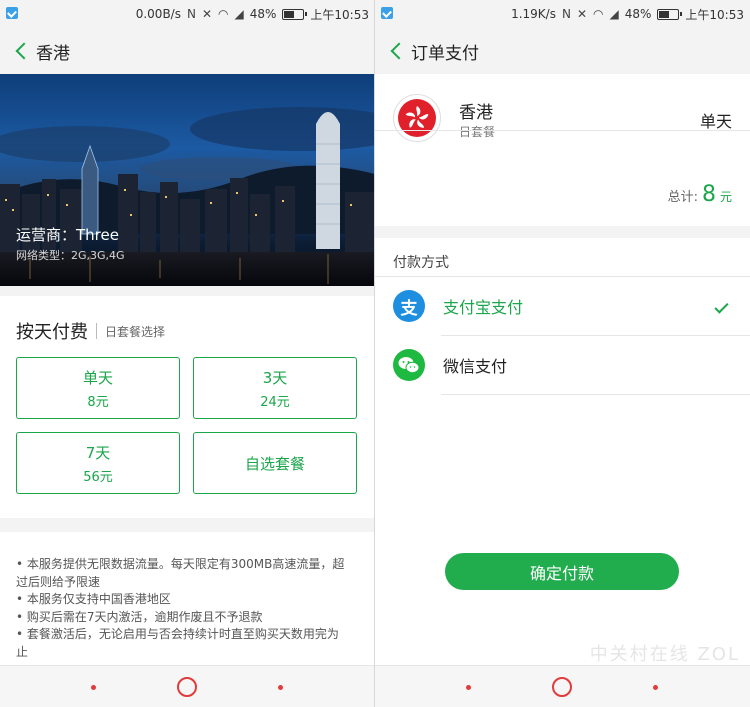 This screenshot has width=750, height=707. What do you see at coordinates (721, 306) in the screenshot?
I see `checkmark-icon` at bounding box center [721, 306].